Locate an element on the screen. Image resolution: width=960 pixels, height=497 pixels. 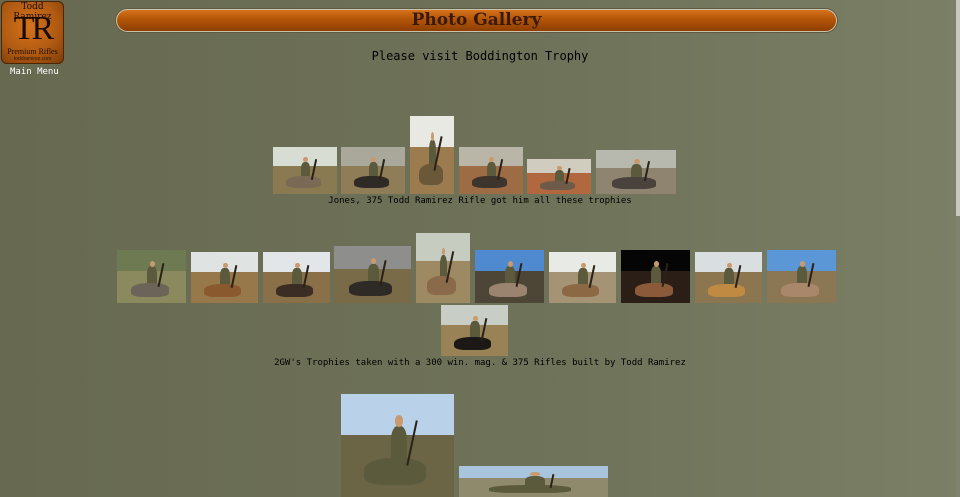
page-title-bar: Photo Gallery is located at coordinates (476, 20).